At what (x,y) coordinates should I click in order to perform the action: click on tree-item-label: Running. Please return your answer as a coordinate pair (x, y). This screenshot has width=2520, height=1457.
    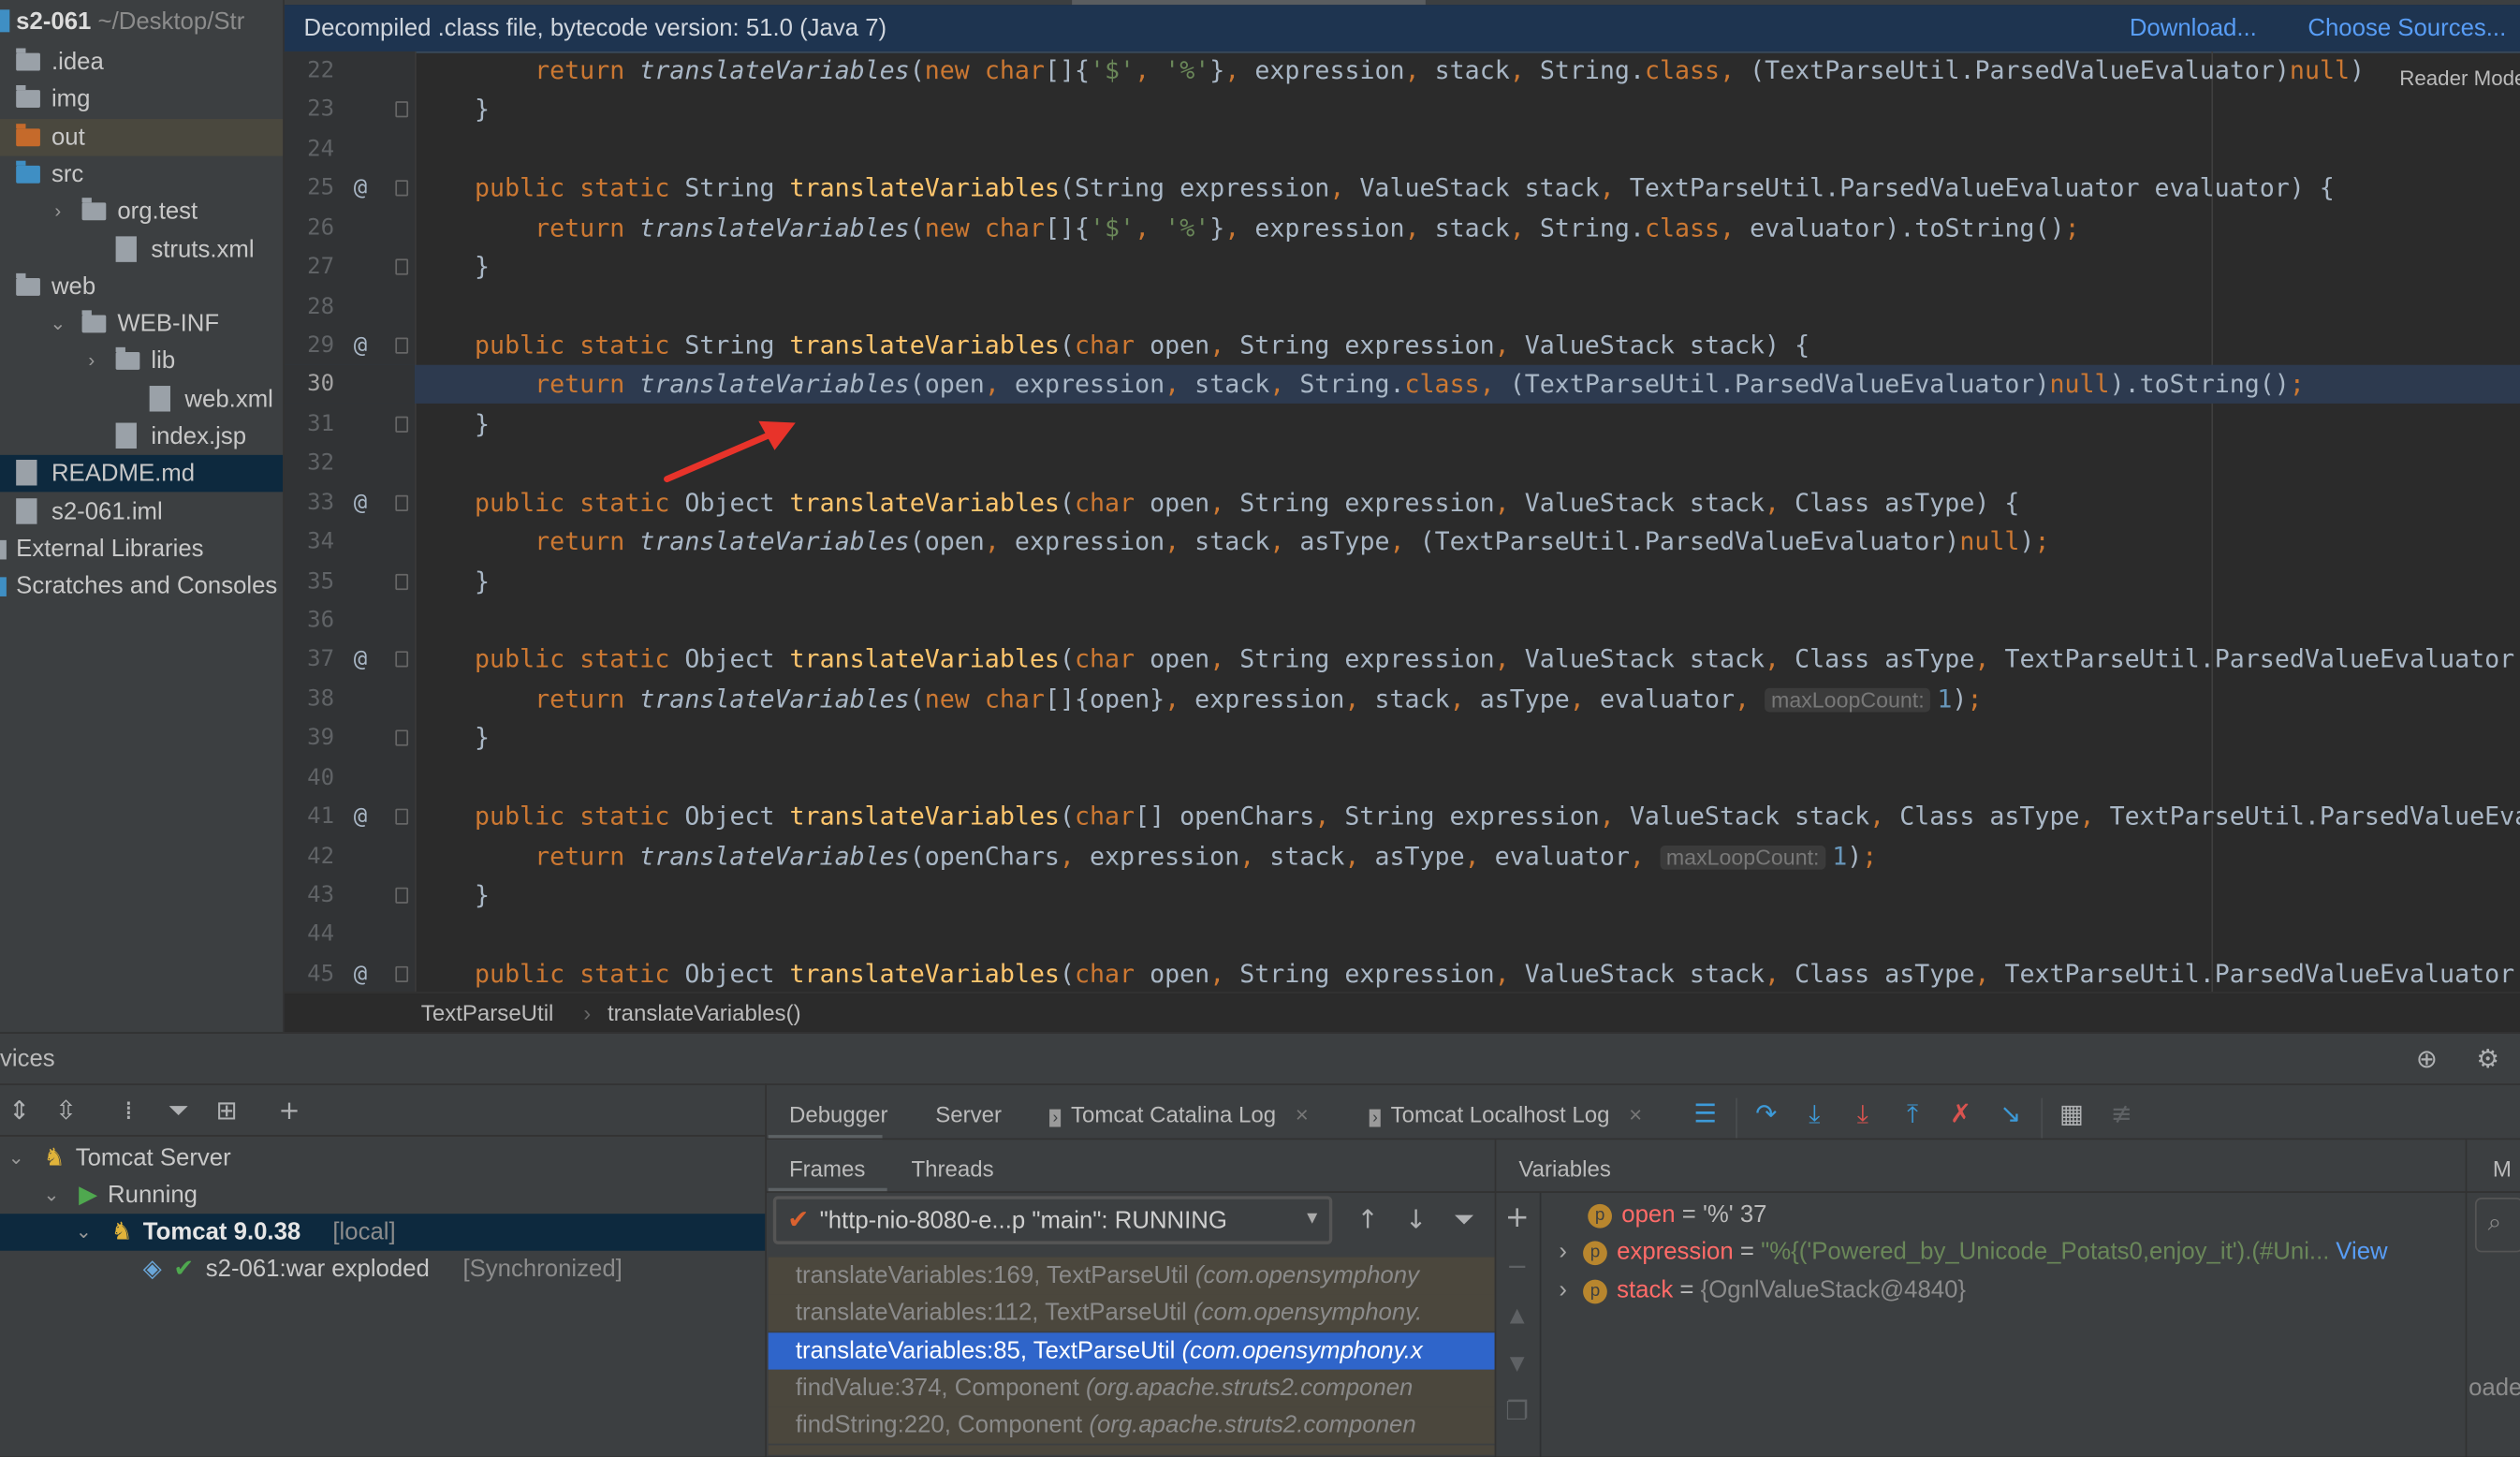
    Looking at the image, I should click on (153, 1195).